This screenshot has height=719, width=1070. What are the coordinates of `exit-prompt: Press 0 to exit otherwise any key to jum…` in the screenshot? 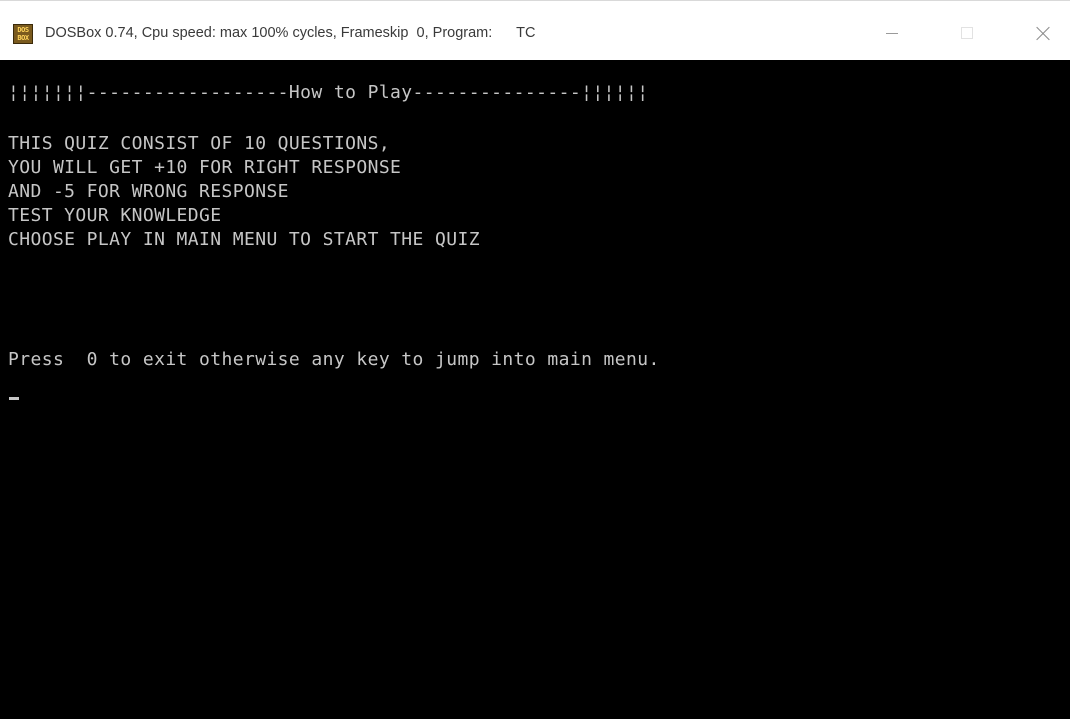 It's located at (334, 359).